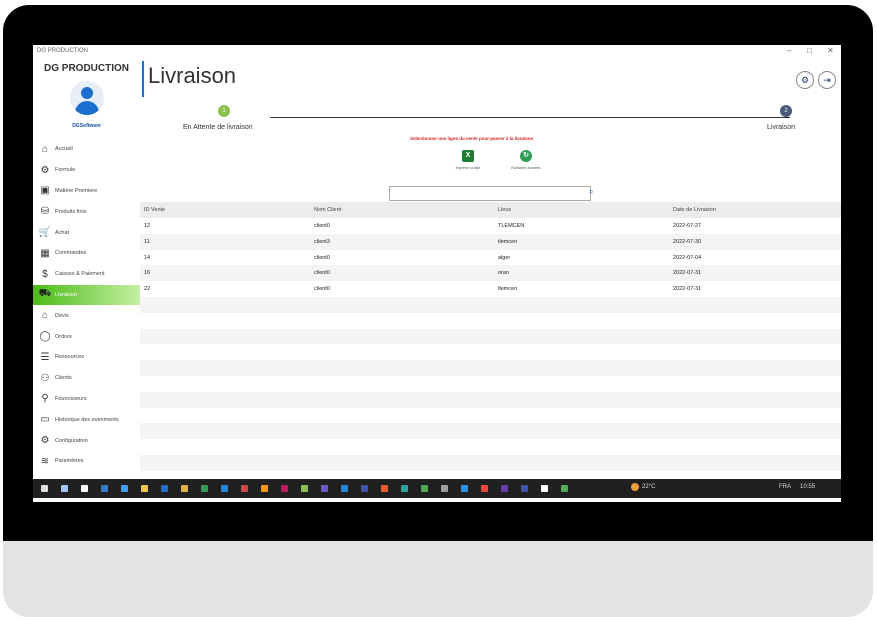  What do you see at coordinates (490, 273) in the screenshot?
I see `table-row: 16 client0 oran 2022-07-31` at bounding box center [490, 273].